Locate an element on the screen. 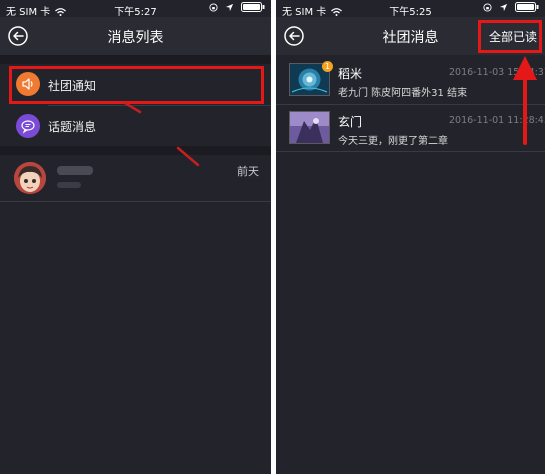 Image resolution: width=545 pixels, height=474 pixels. status-bar: 无 SIM 卡 下午5:27 is located at coordinates (135, 9).